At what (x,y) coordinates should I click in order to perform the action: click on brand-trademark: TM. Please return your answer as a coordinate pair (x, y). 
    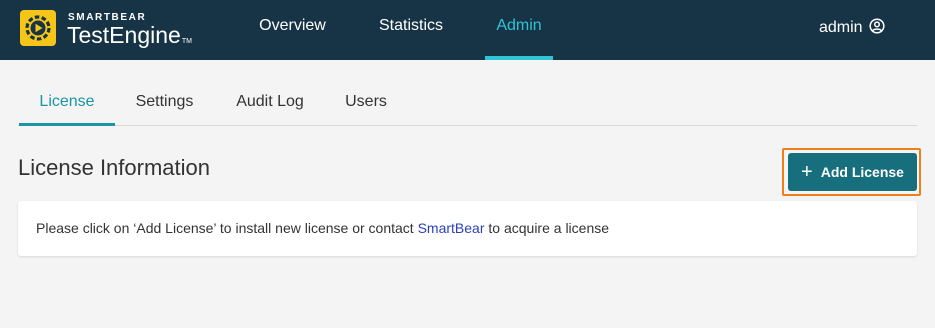
    Looking at the image, I should click on (186, 41).